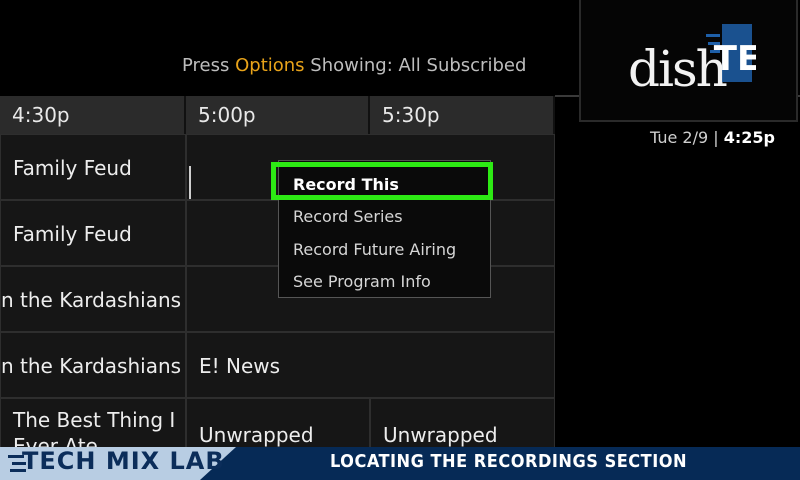 The width and height of the screenshot is (800, 480). I want to click on selection-highlight, so click(382, 181).